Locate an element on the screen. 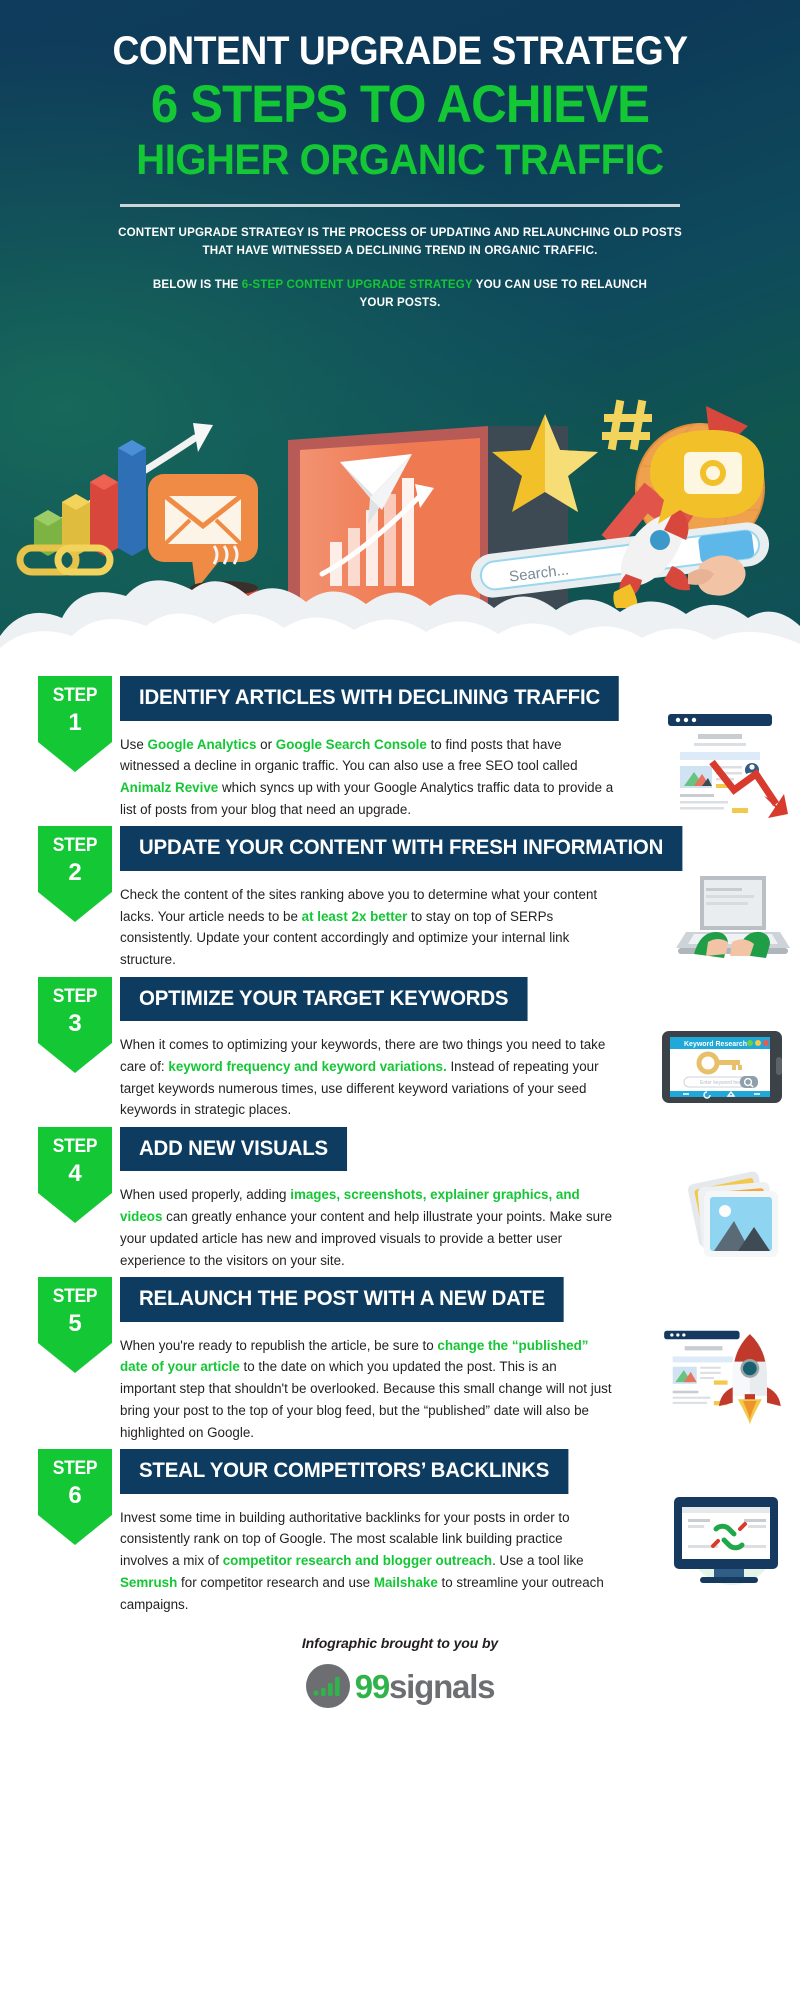 This screenshot has width=800, height=2000. step-badge-number: 5 is located at coordinates (75, 1324).